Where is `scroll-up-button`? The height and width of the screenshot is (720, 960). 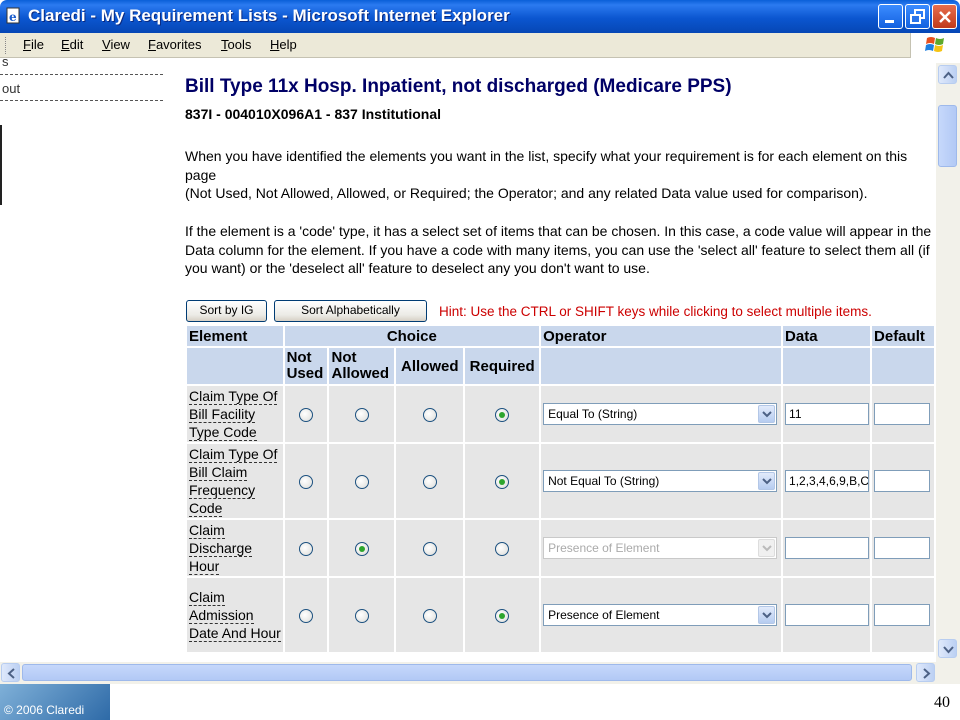
scroll-up-button is located at coordinates (947, 74).